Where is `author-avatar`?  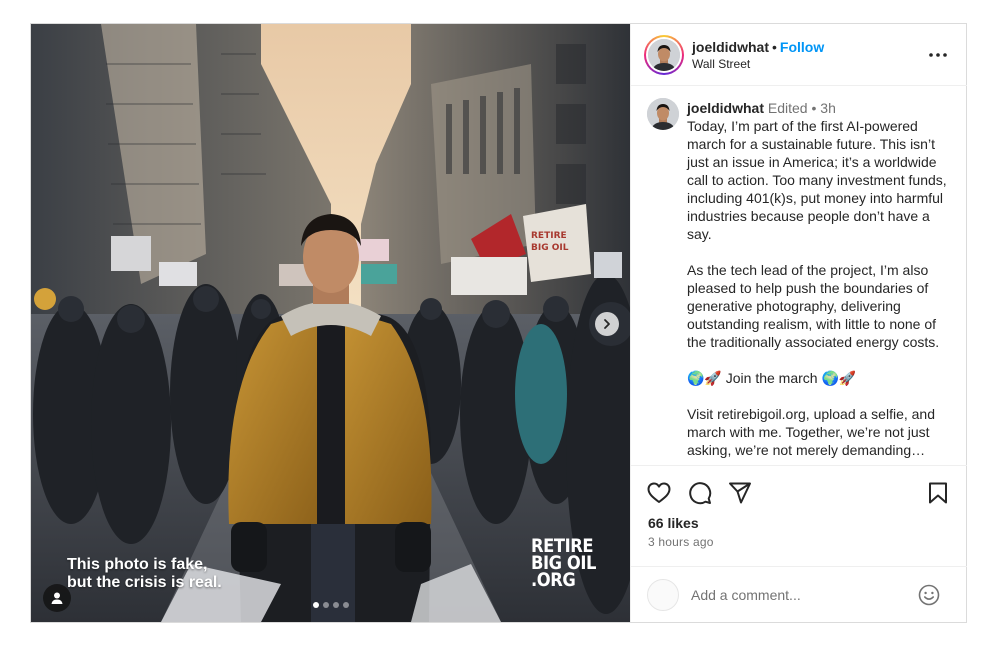 author-avatar is located at coordinates (664, 55).